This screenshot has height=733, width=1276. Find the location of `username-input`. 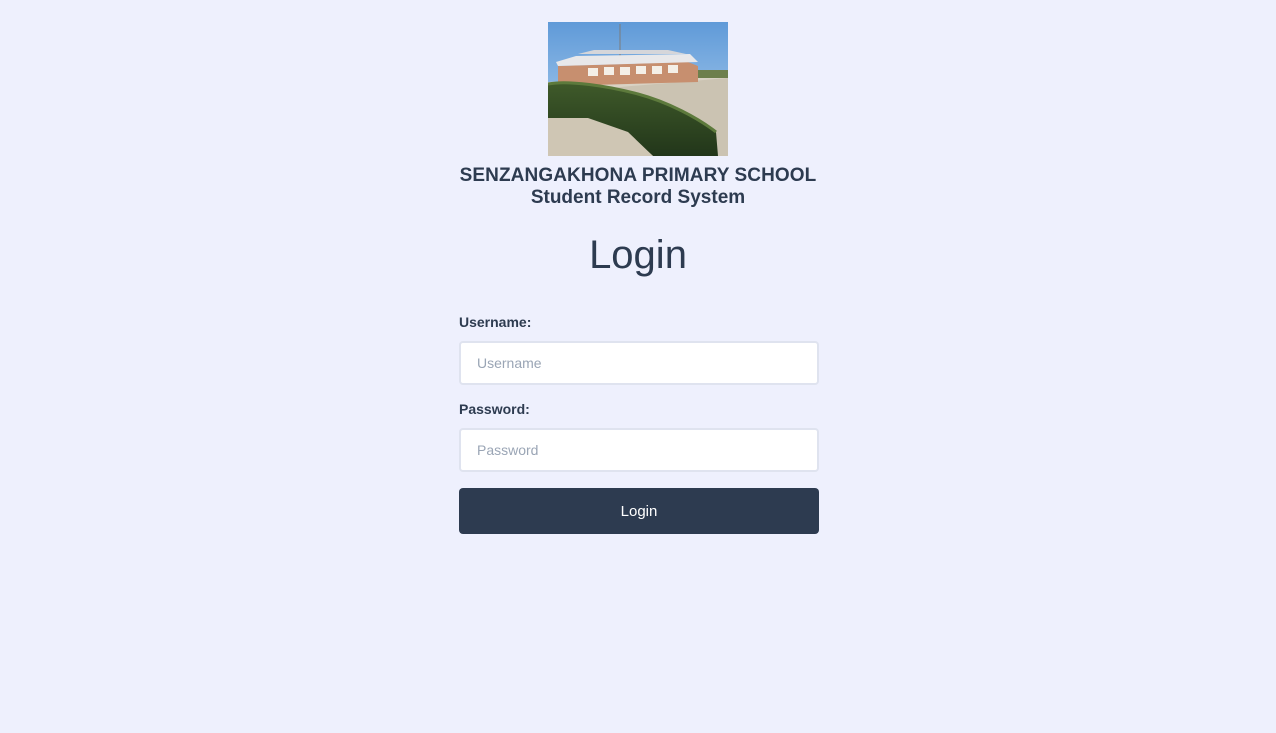

username-input is located at coordinates (639, 363).